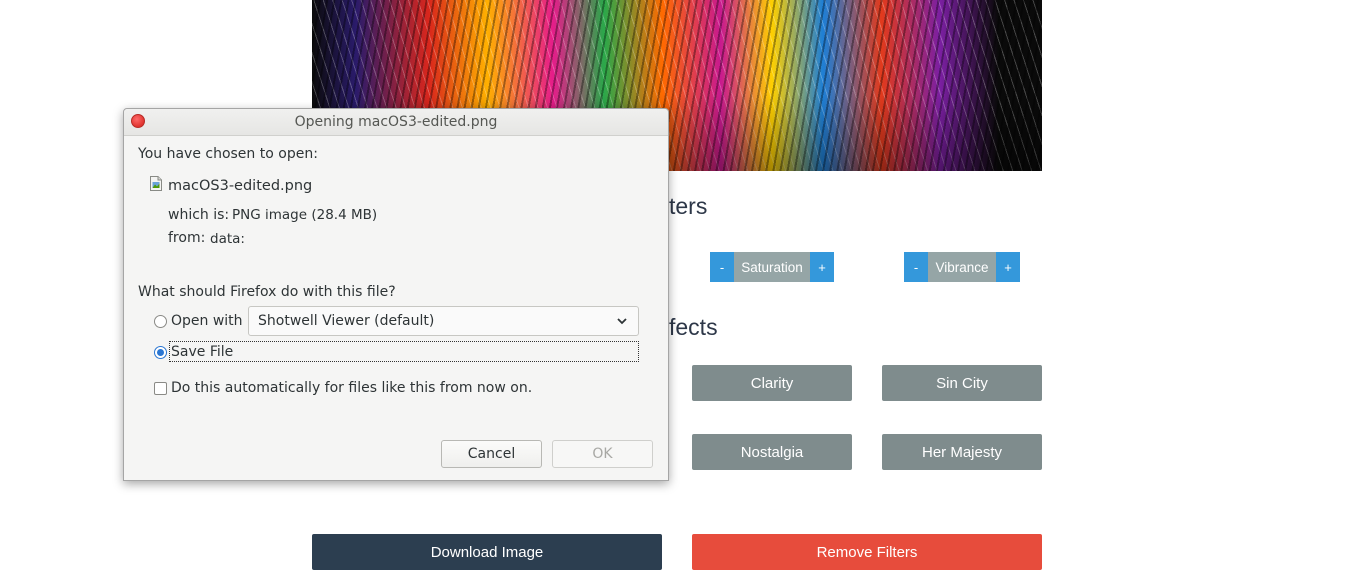  I want to click on vibrance-label: Vibrance, so click(962, 267).